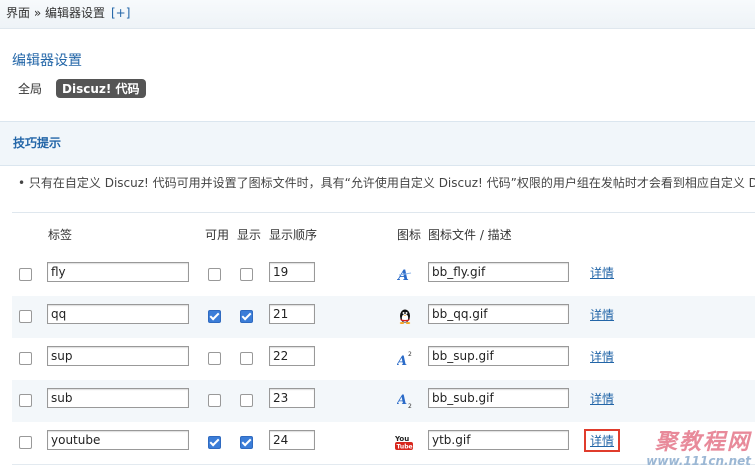 Image resolution: width=755 pixels, height=472 pixels. I want to click on tips-box: 技巧提示, so click(377, 143).